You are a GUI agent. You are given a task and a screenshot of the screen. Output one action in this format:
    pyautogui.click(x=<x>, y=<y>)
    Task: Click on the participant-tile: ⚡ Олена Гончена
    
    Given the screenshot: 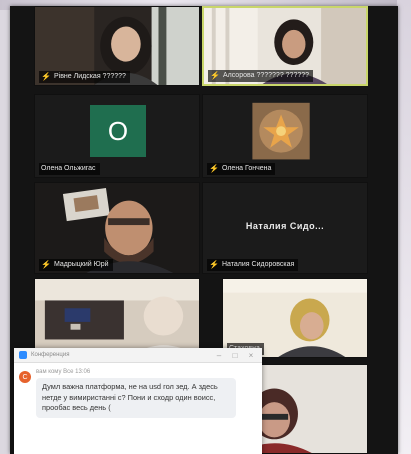 What is the action you would take?
    pyautogui.click(x=285, y=136)
    